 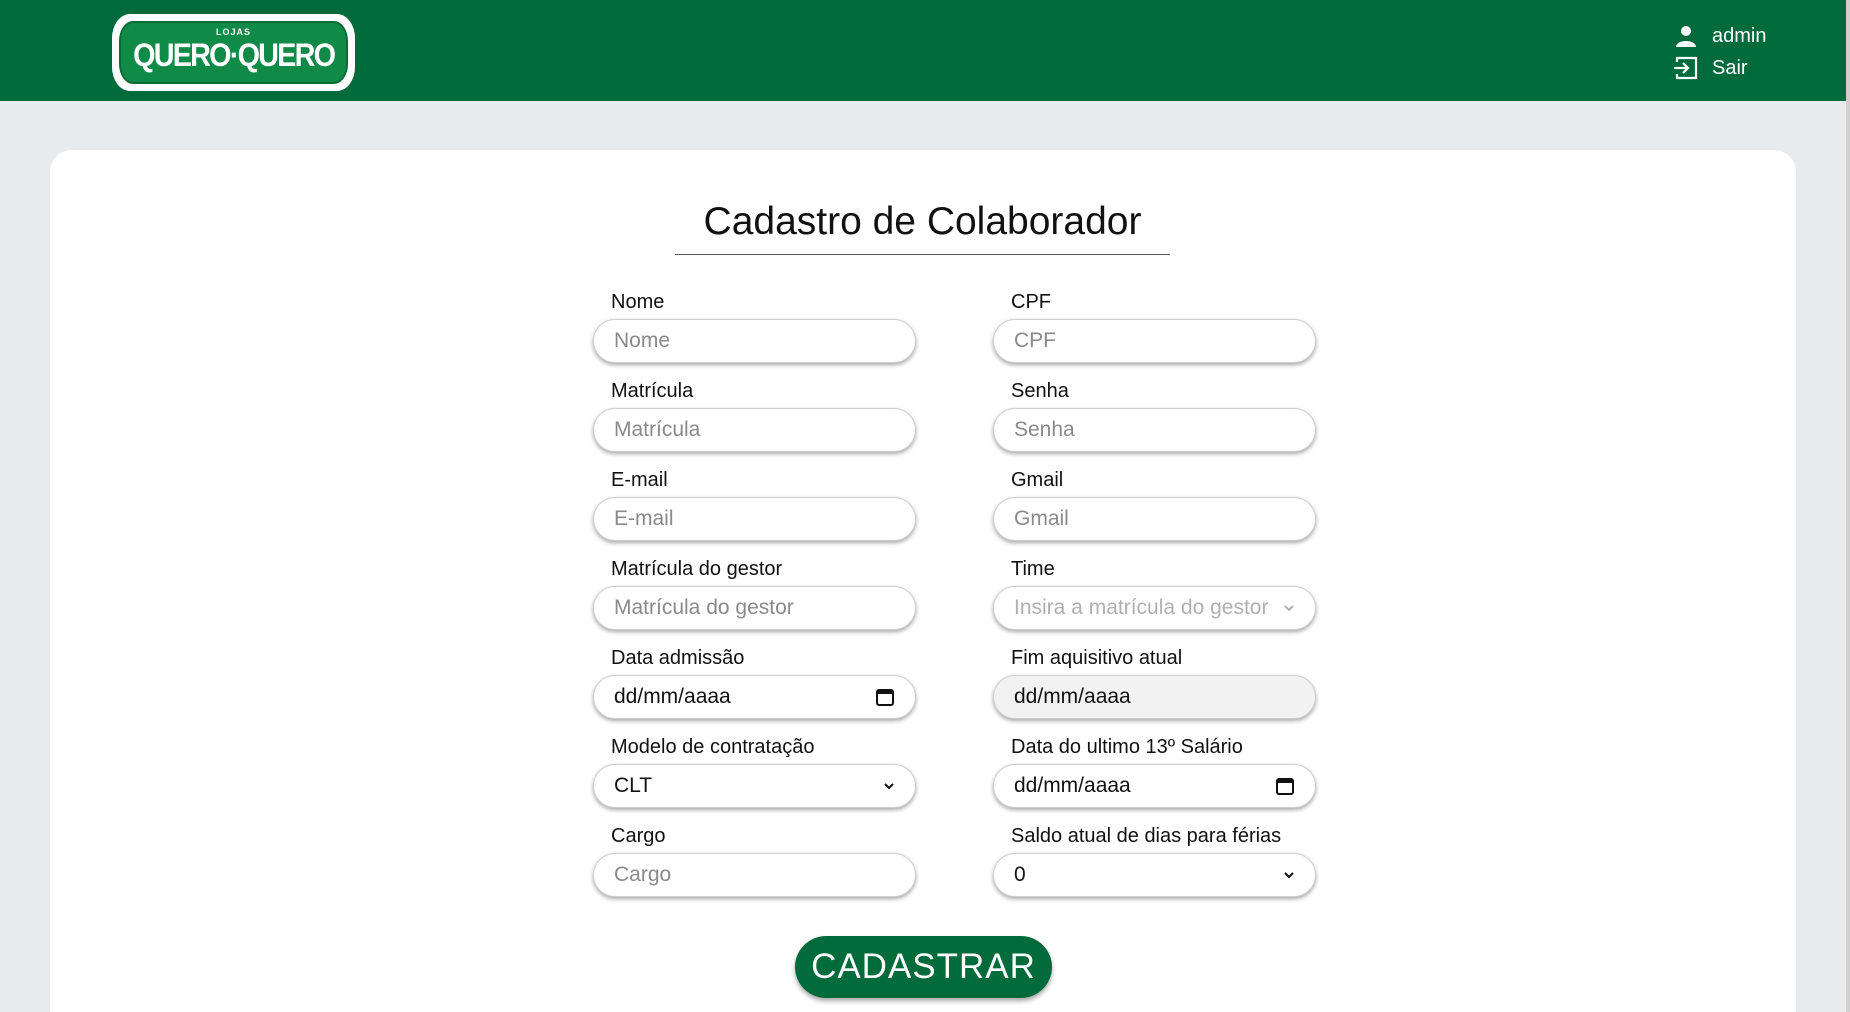 I want to click on logout-button: Sair, so click(x=1742, y=68).